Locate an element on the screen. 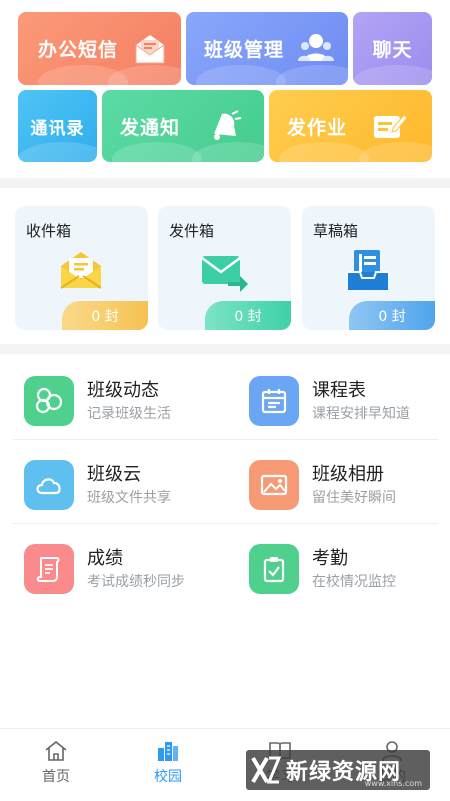 This screenshot has height=801, width=450. feature-title: 课程表 is located at coordinates (339, 390).